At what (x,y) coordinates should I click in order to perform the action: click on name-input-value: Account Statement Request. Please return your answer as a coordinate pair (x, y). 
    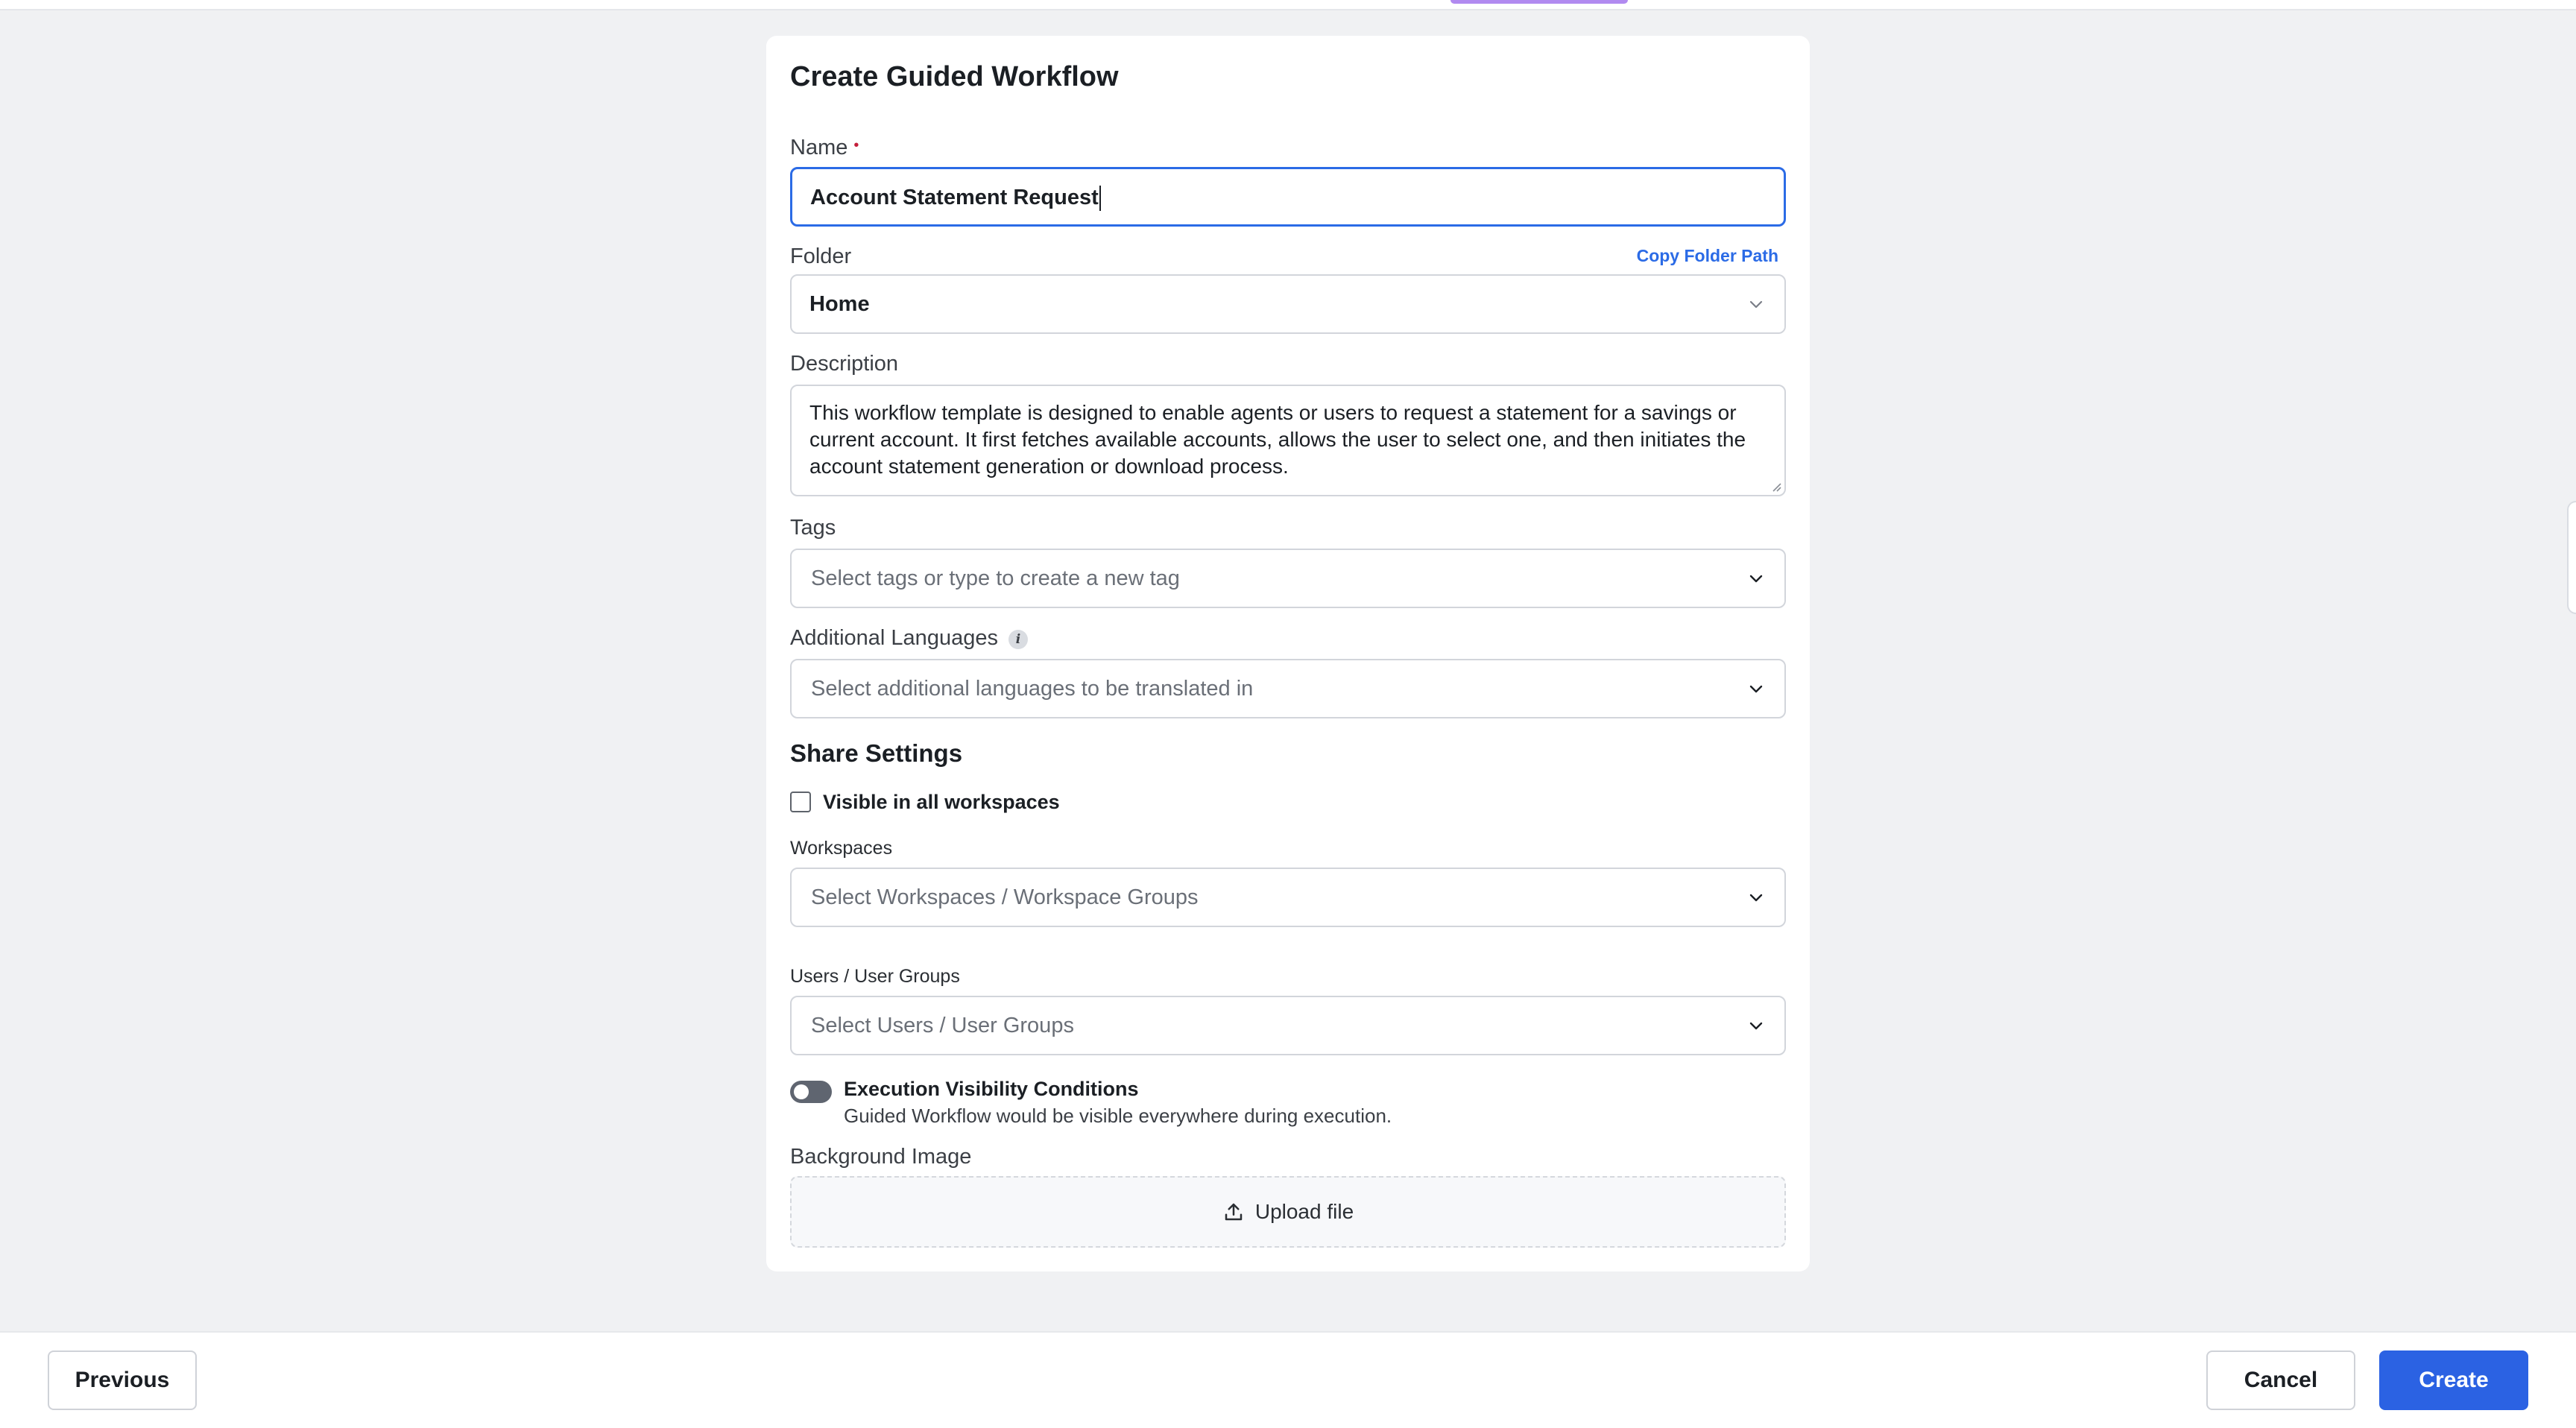
    Looking at the image, I should click on (954, 197).